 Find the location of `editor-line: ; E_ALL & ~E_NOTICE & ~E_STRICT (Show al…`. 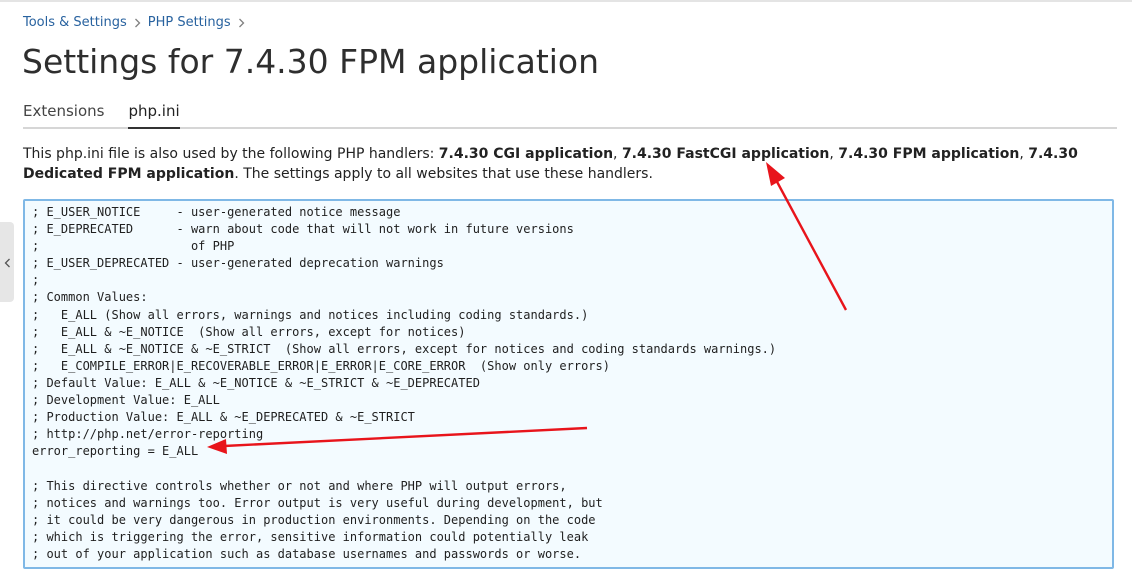

editor-line: ; E_ALL & ~E_NOTICE & ~E_STRICT (Show al… is located at coordinates (404, 348).